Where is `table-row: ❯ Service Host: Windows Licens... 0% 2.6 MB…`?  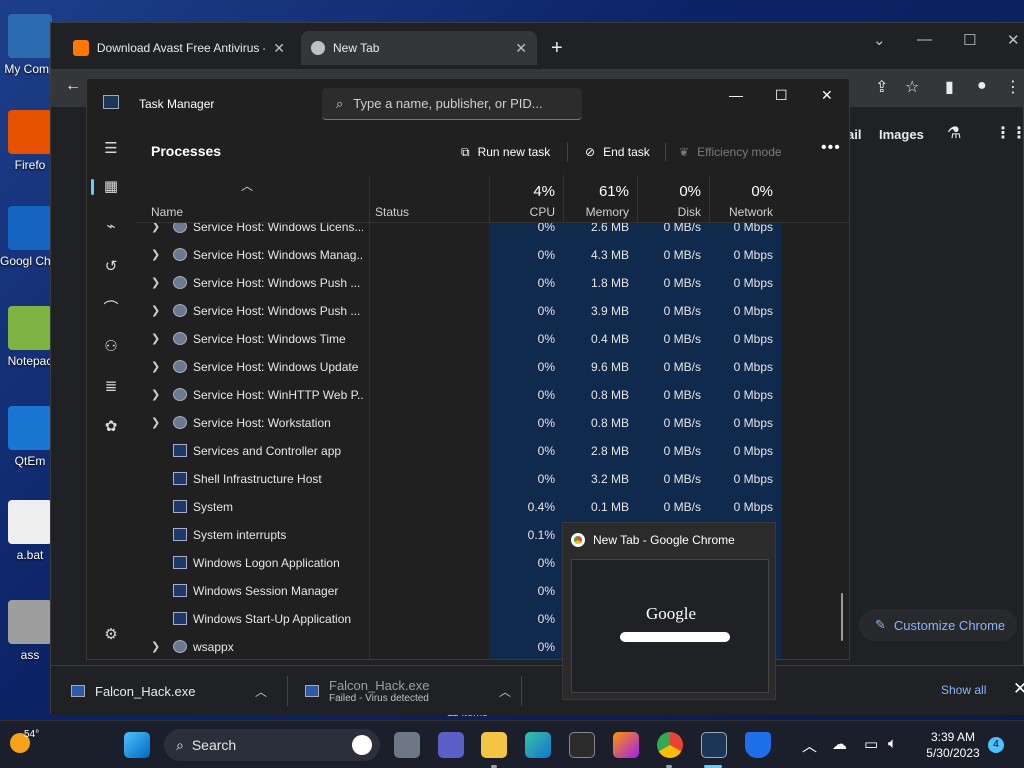
table-row: ❯ Service Host: Windows Licens... 0% 2.6 MB… is located at coordinates (492, 232).